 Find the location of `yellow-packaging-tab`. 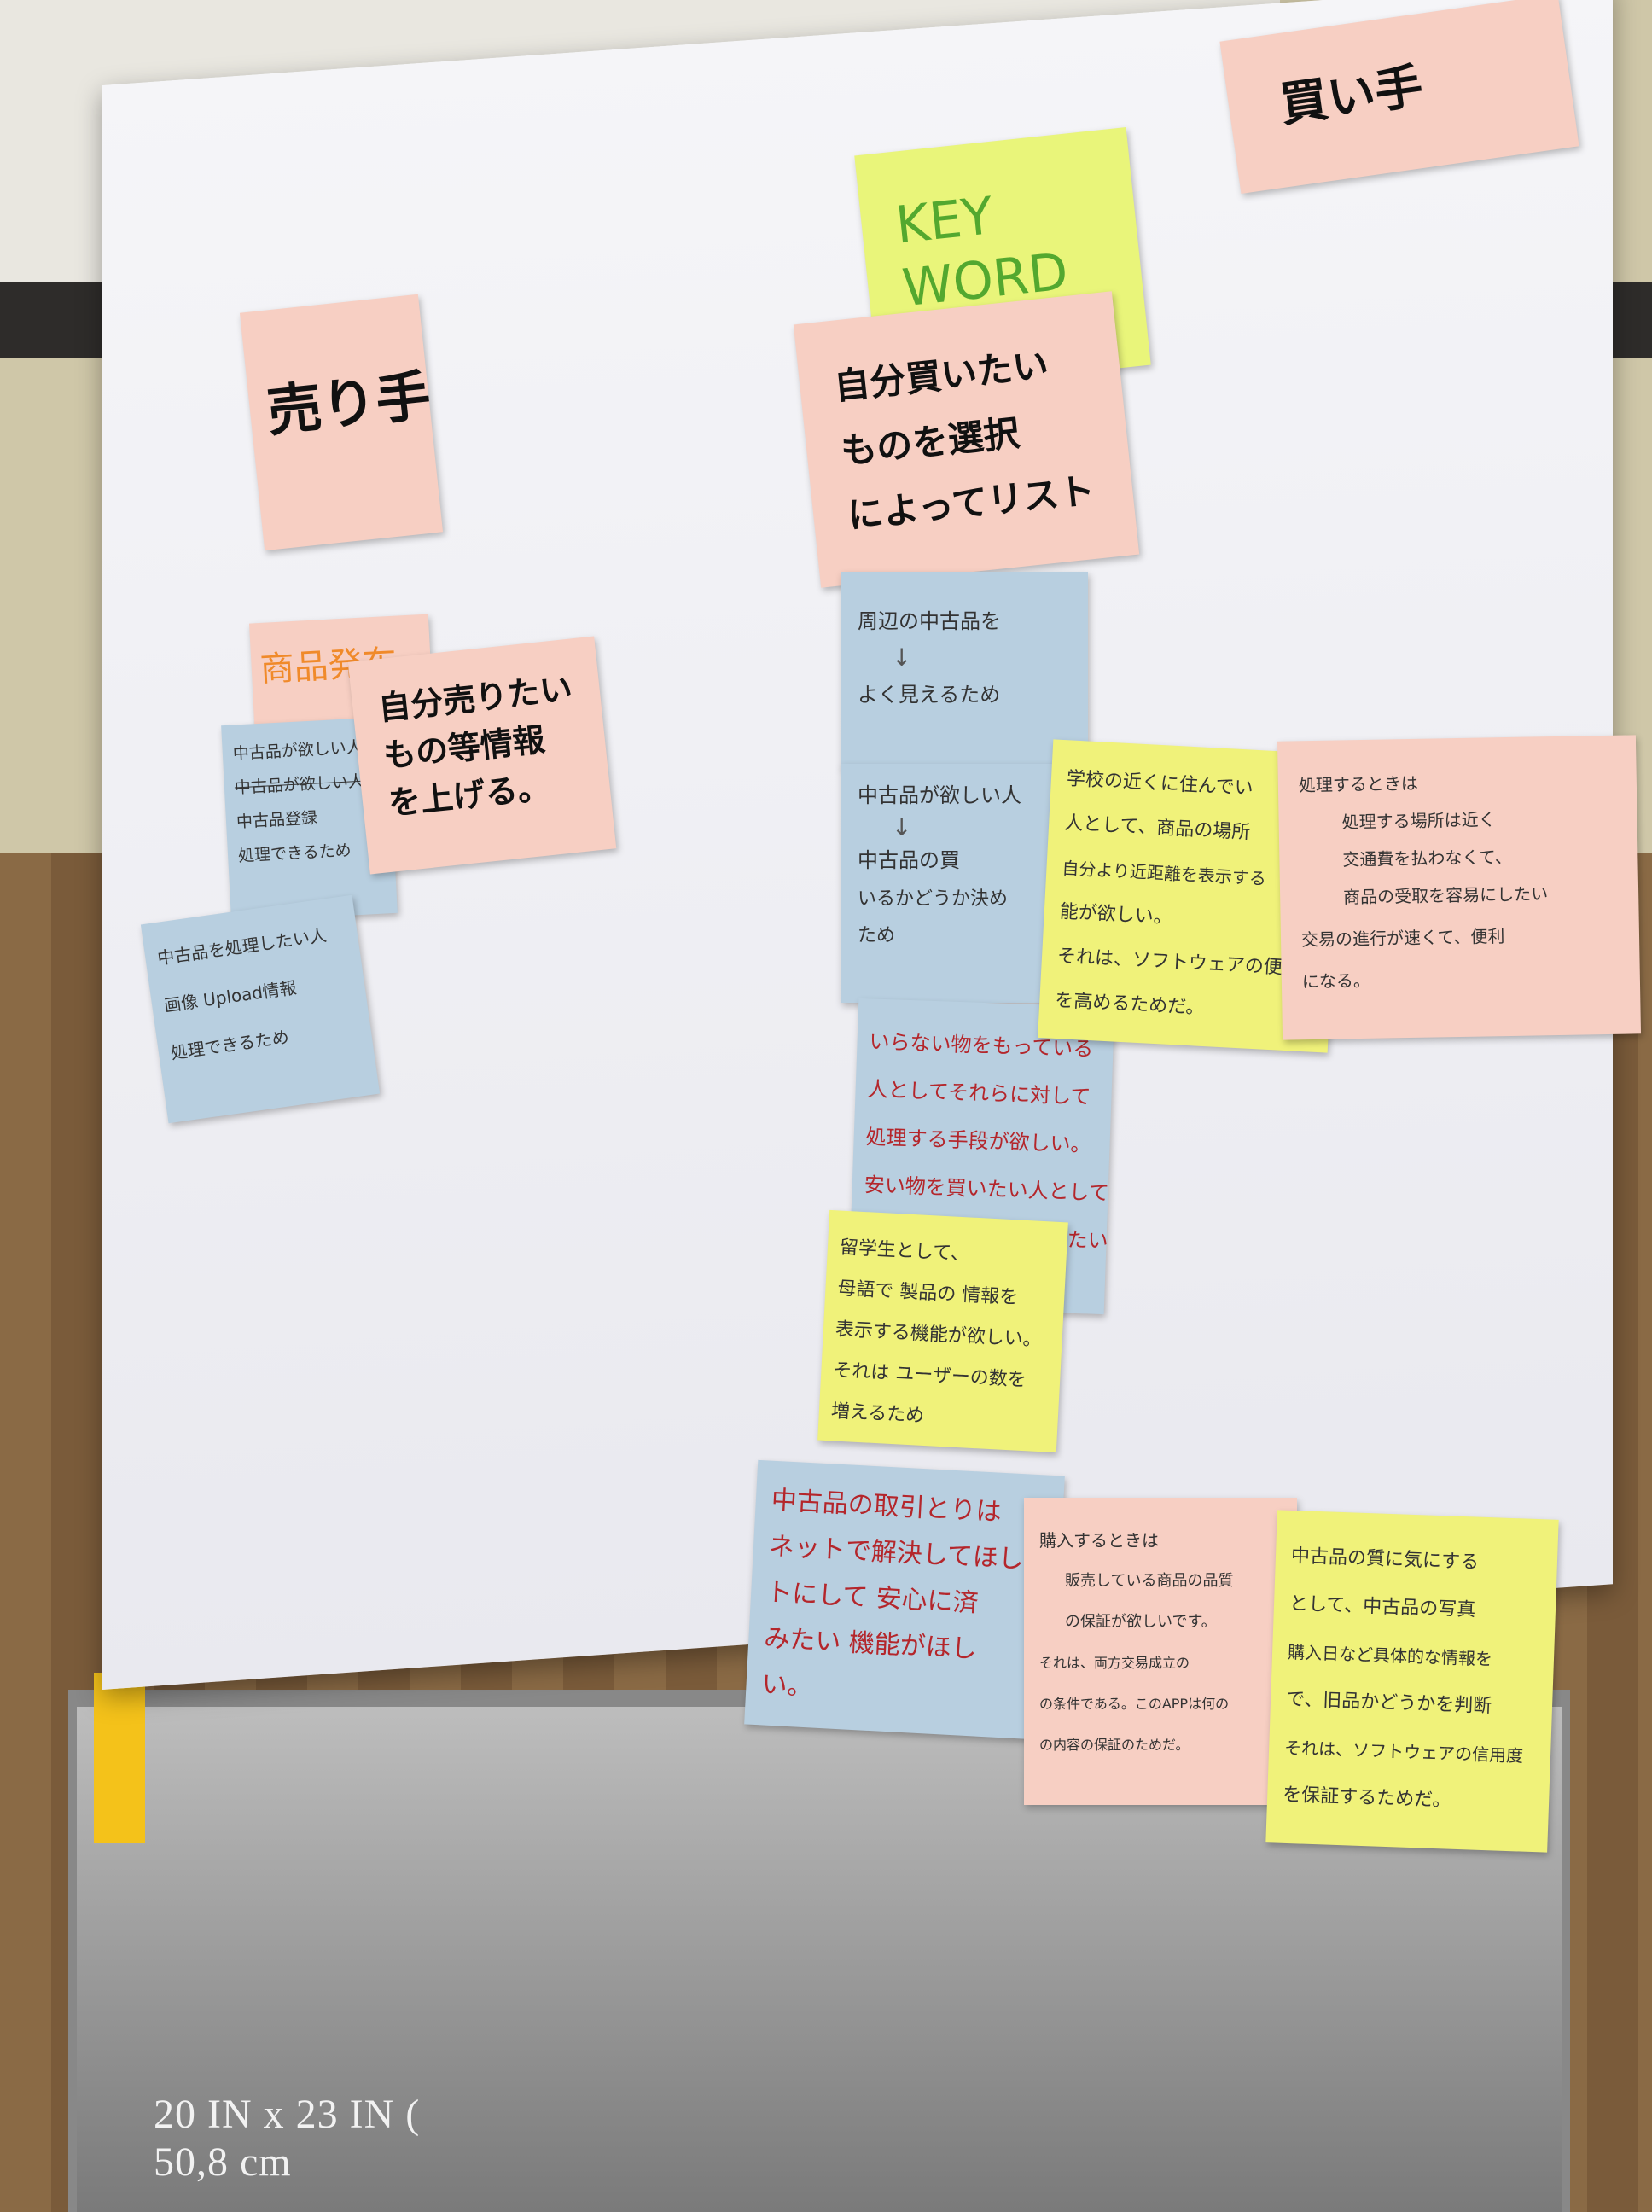

yellow-packaging-tab is located at coordinates (119, 1758).